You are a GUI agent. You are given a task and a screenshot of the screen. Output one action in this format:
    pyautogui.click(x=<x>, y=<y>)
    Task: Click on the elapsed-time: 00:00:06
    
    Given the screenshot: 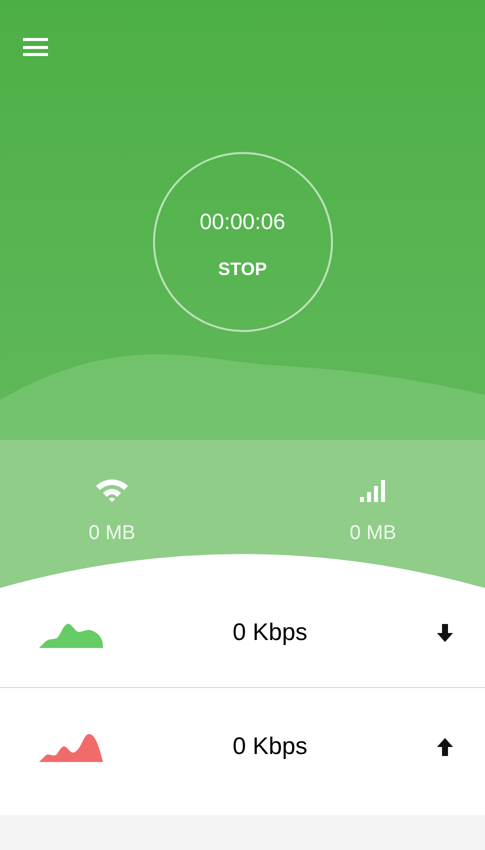 What is the action you would take?
    pyautogui.click(x=243, y=222)
    